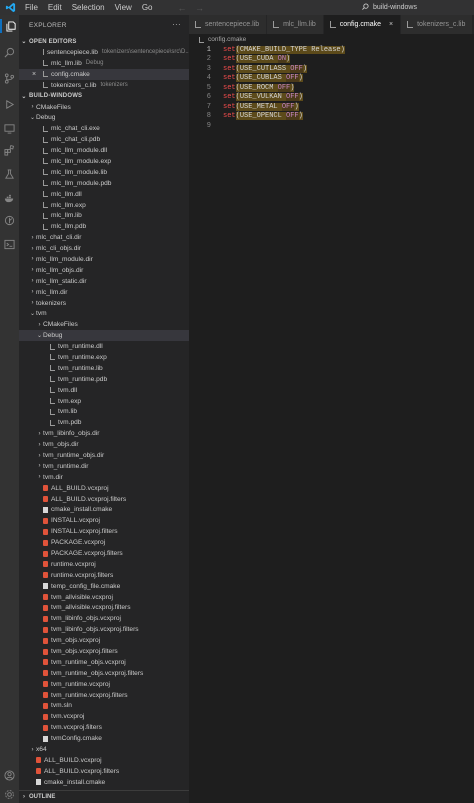  I want to click on file-item: tvm.lib, so click(104, 412).